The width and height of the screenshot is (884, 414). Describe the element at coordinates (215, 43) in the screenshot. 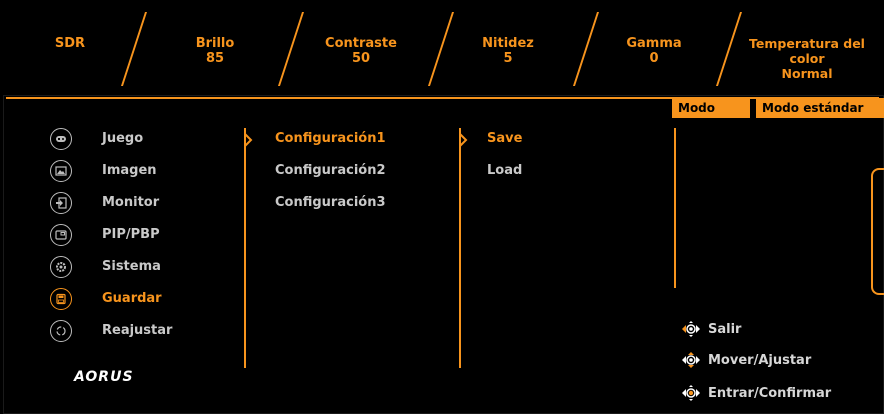

I see `stat-label: Brillo` at that location.